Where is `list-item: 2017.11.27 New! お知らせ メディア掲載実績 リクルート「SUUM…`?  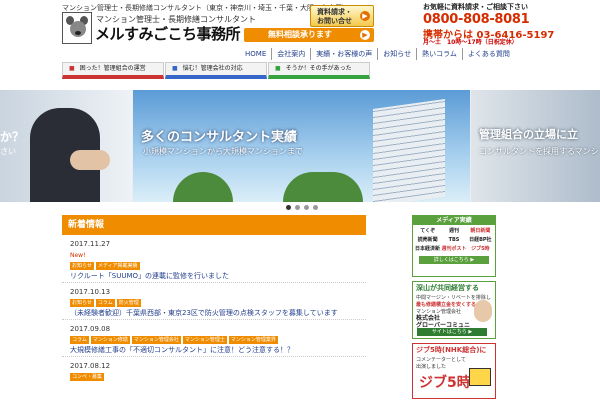 list-item: 2017.11.27 New! お知らせ メディア掲載実績 リクルート「SUUM… is located at coordinates (214, 259).